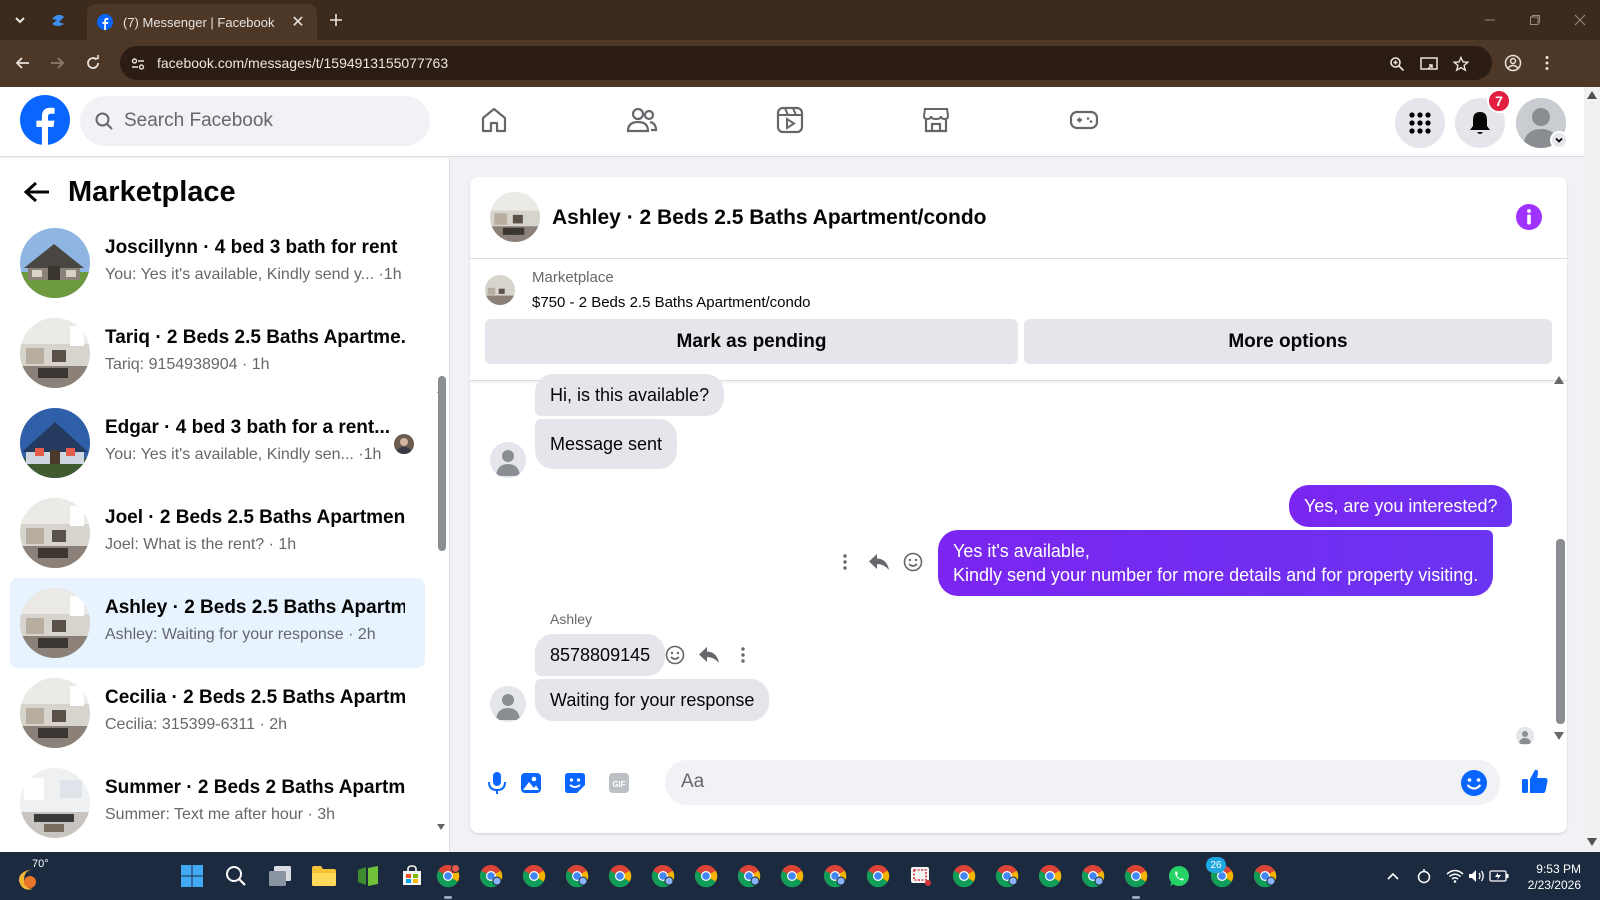 The height and width of the screenshot is (900, 1600). I want to click on nav-friends, so click(642, 120).